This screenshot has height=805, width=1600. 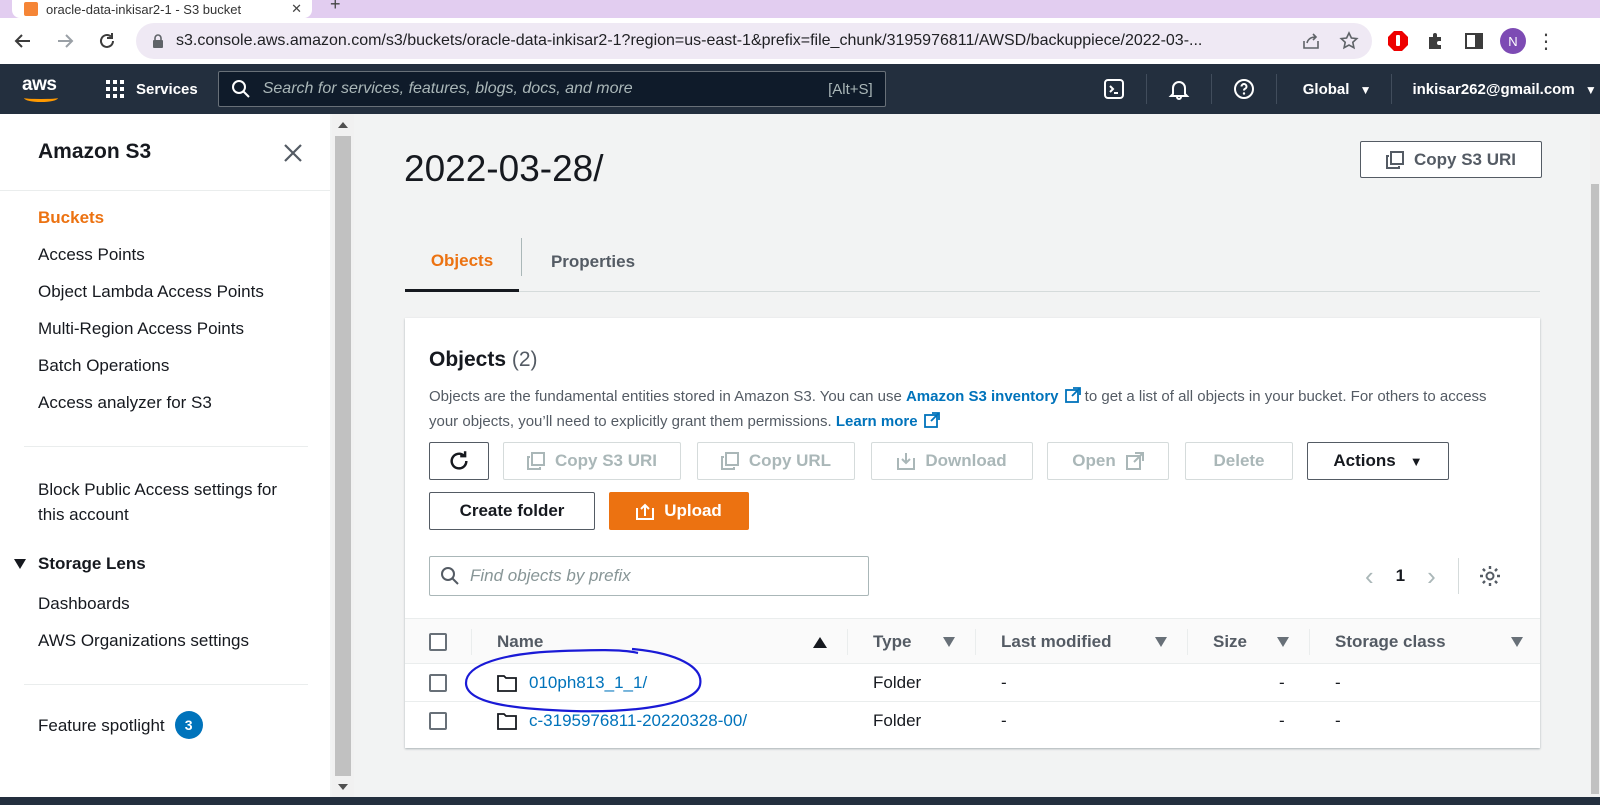 What do you see at coordinates (1398, 41) in the screenshot?
I see `adblock-extension-icon` at bounding box center [1398, 41].